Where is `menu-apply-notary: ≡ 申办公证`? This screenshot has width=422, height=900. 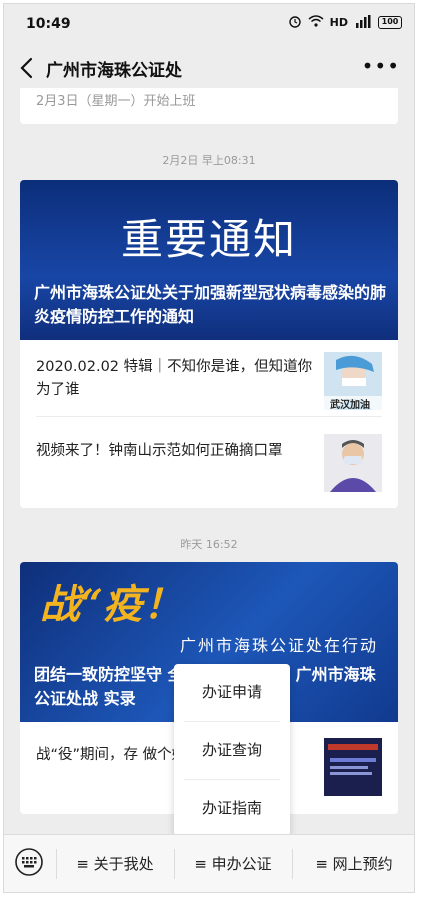
menu-apply-notary: ≡ 申办公证 is located at coordinates (233, 863).